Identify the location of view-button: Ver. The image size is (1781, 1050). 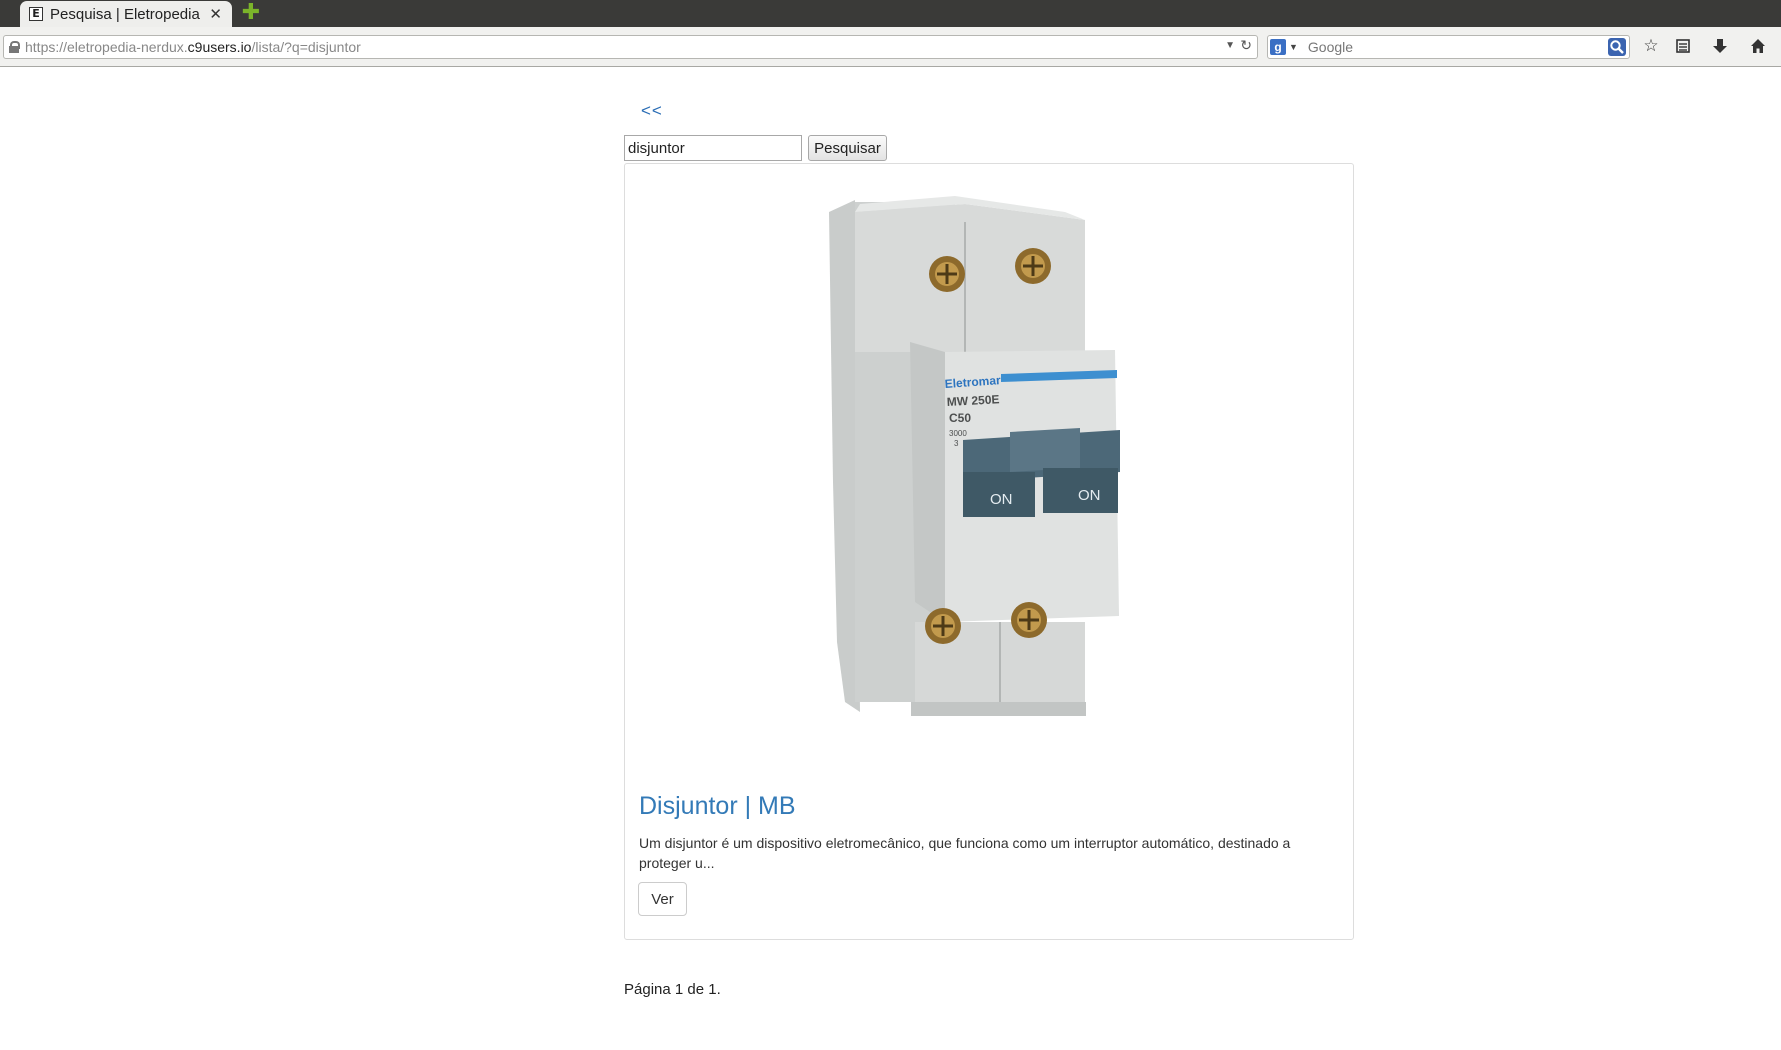
(662, 899).